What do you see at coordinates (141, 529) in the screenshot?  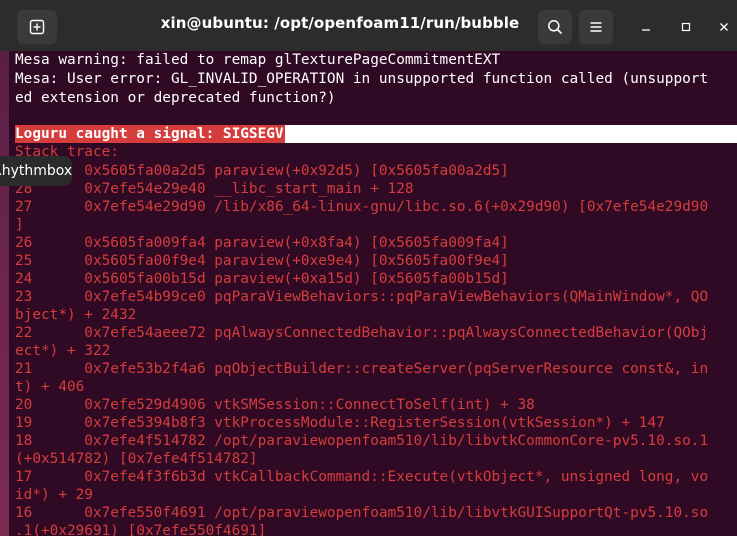 I see `stack-trace-line: .1(+0x29691) [0x7efe550f4691]` at bounding box center [141, 529].